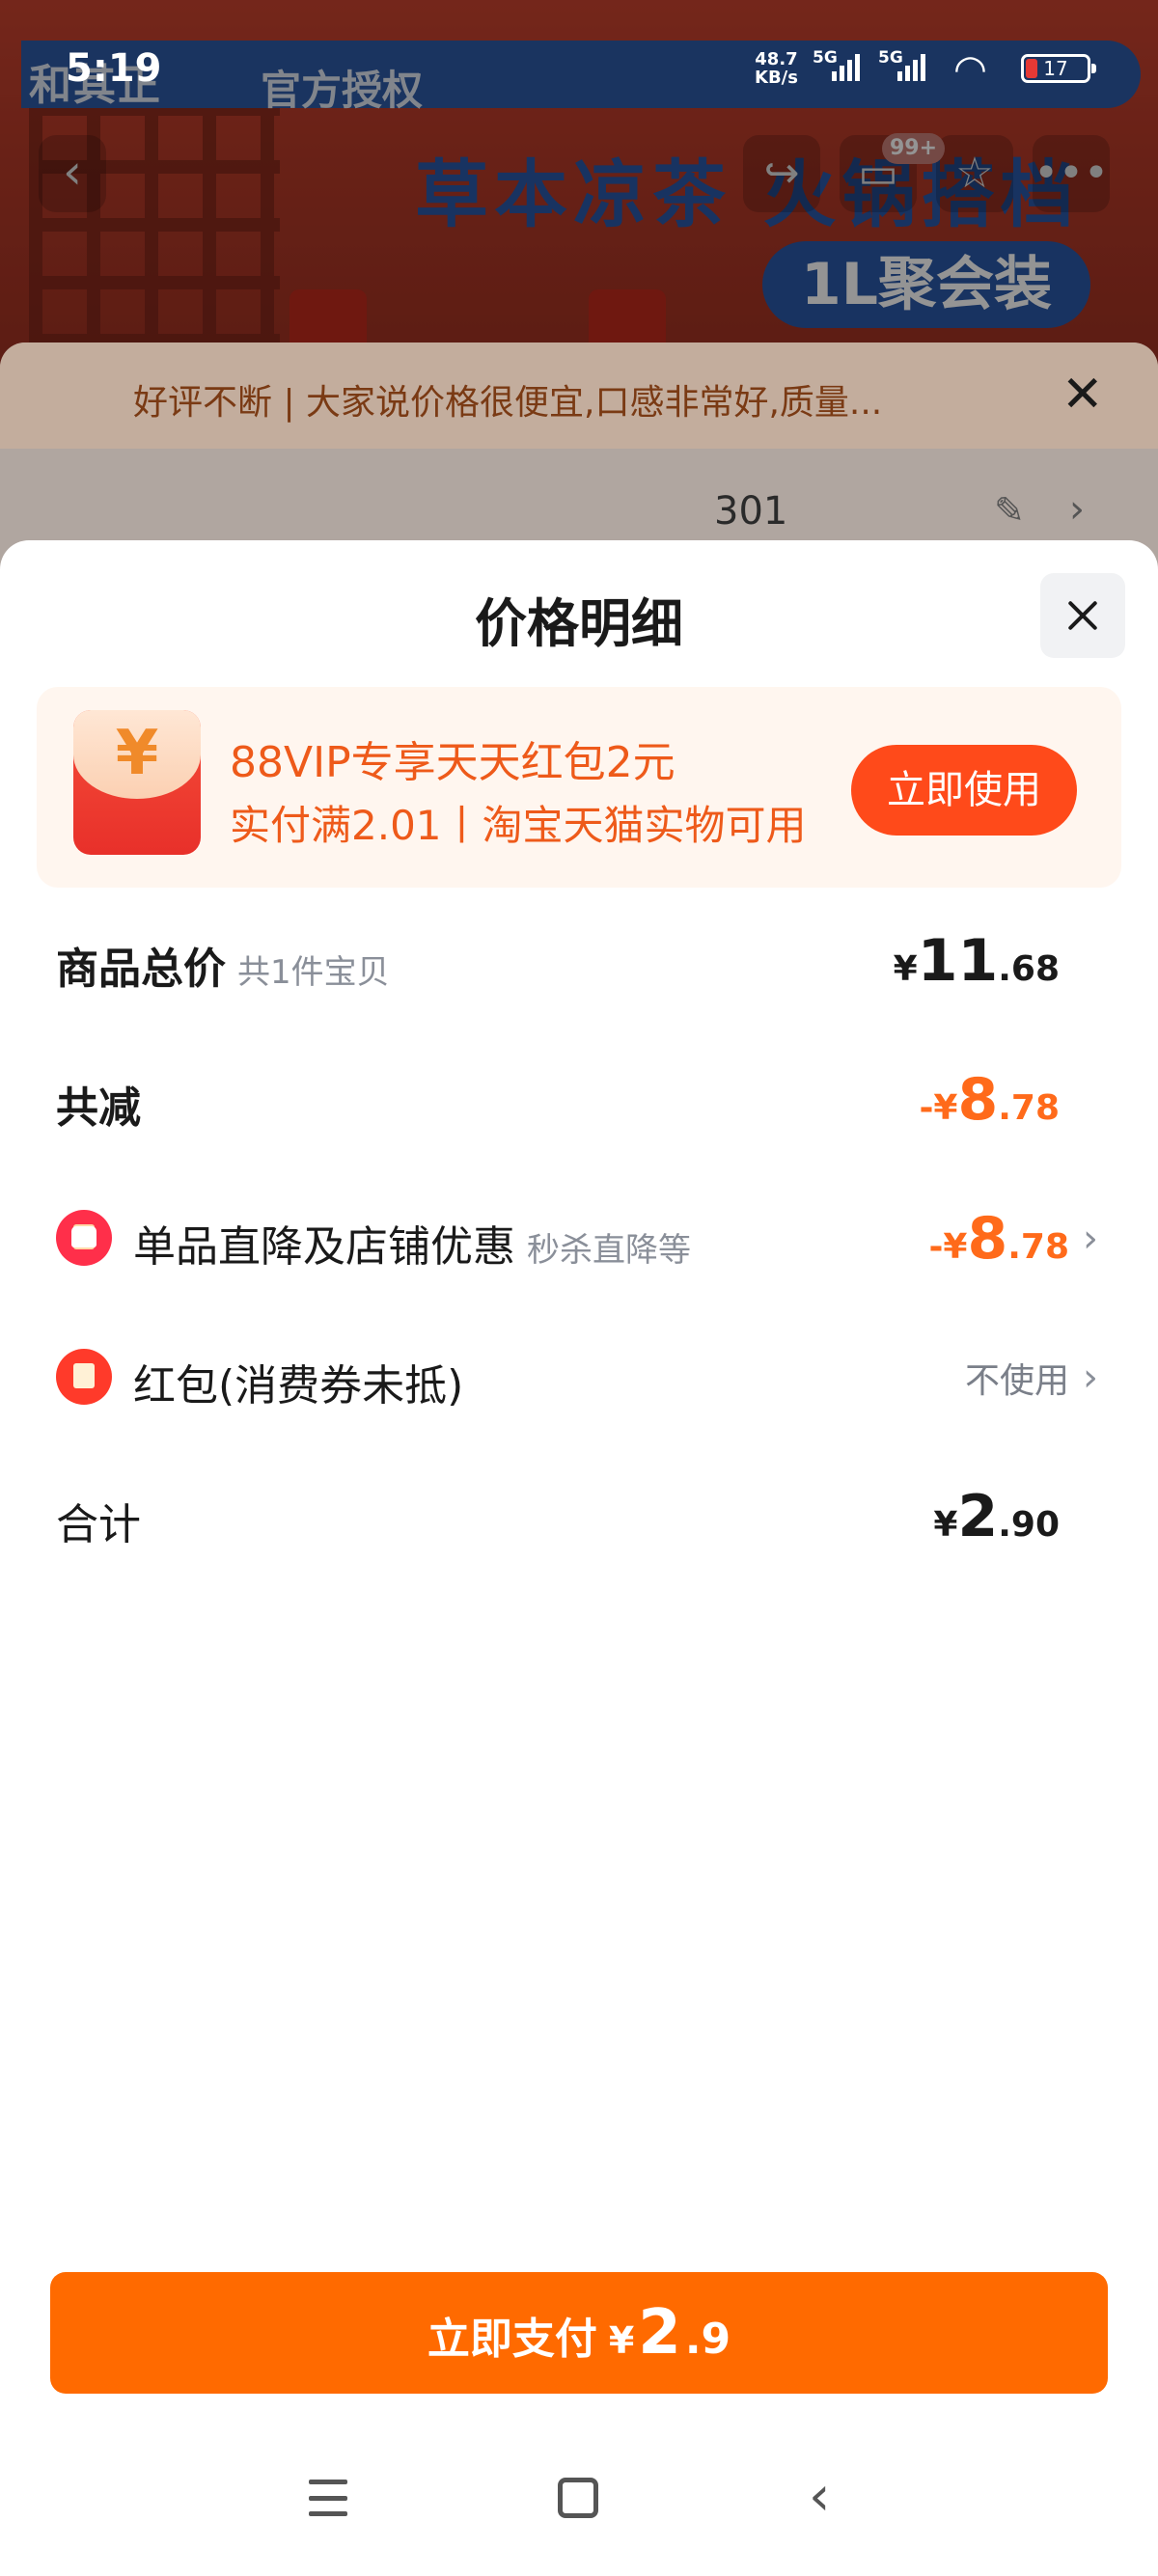  What do you see at coordinates (964, 791) in the screenshot?
I see `use-now-button: 立即使用` at bounding box center [964, 791].